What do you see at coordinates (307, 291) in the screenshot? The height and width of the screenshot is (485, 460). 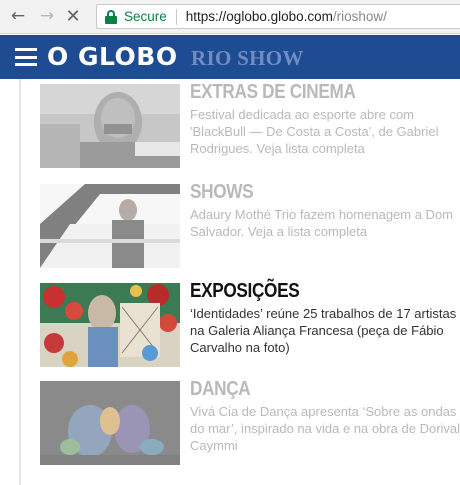 I see `item-title: EXPOSIÇÕES` at bounding box center [307, 291].